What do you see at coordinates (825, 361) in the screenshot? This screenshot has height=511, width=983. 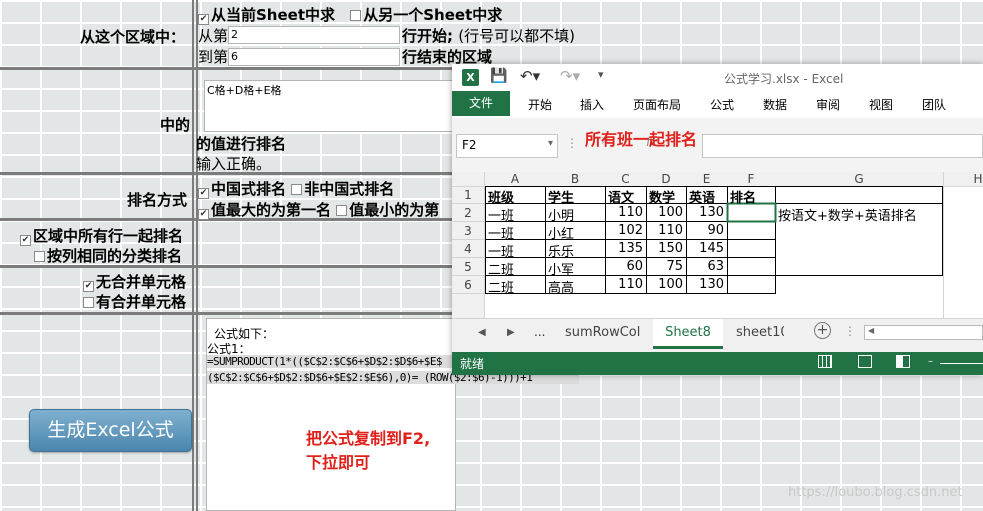 I see `normal-view-icon` at bounding box center [825, 361].